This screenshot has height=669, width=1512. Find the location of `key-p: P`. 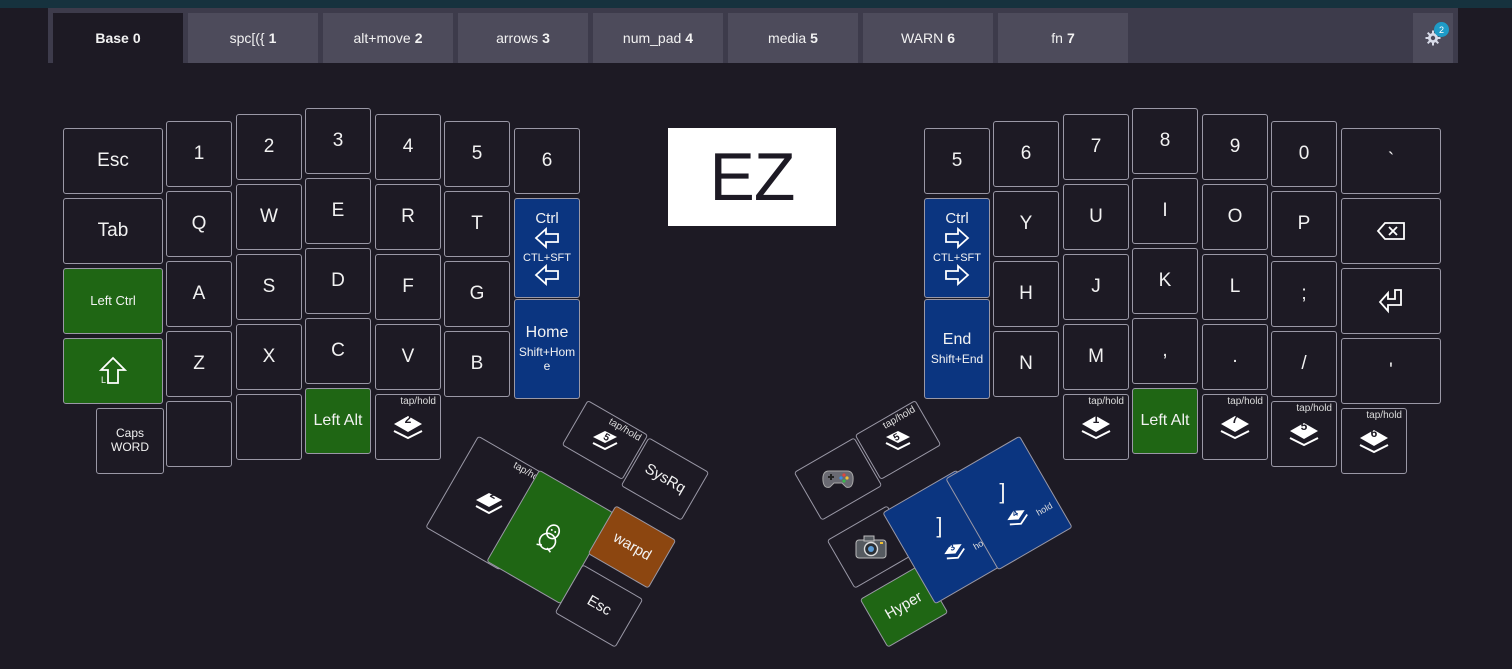

key-p: P is located at coordinates (1304, 224).